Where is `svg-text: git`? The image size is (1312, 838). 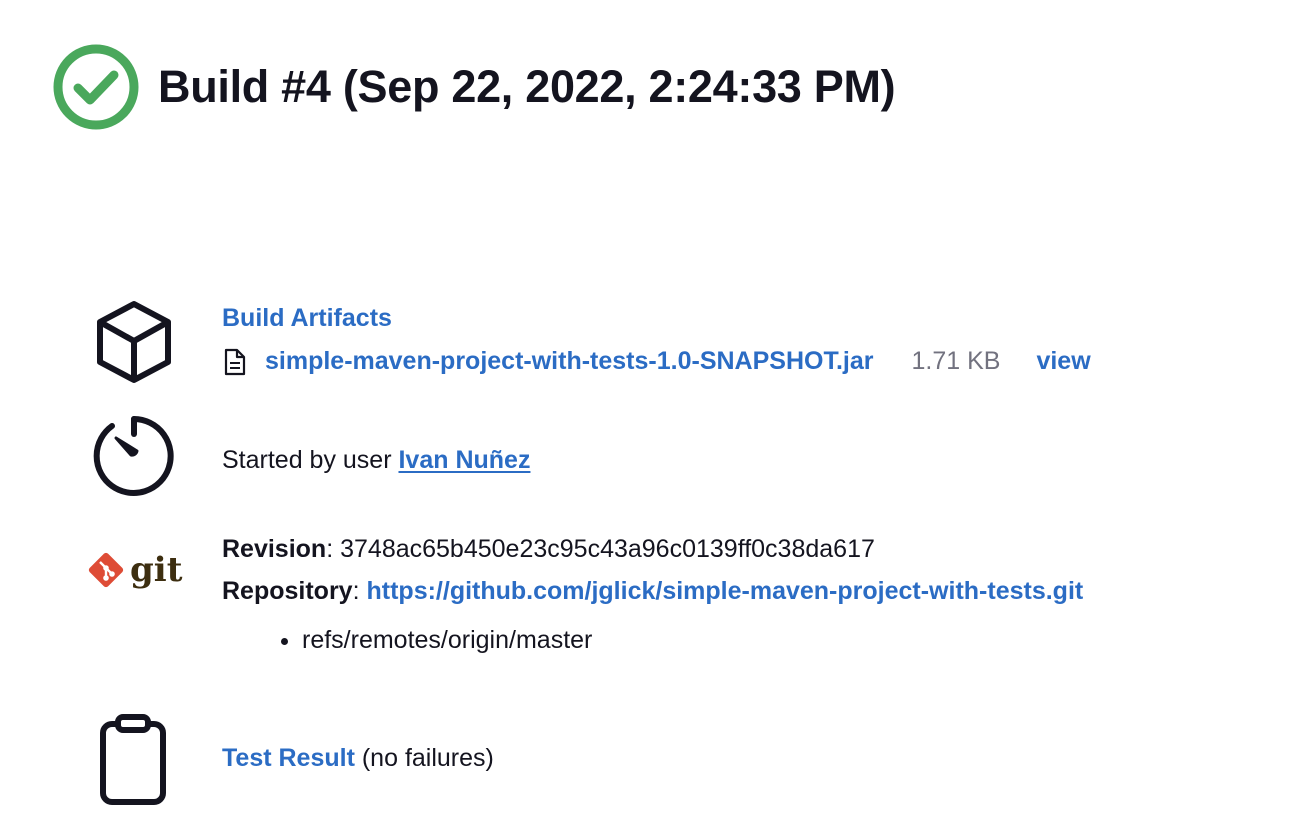
svg-text: git is located at coordinates (156, 570).